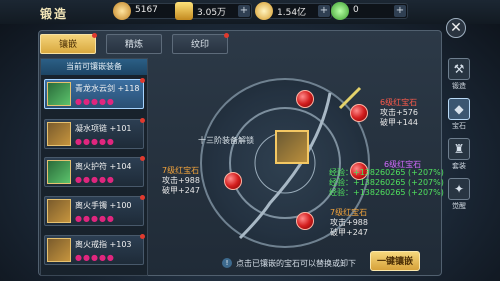 The width and height of the screenshot is (500, 281). I want to click on awaken-icon: ✦, so click(459, 189).